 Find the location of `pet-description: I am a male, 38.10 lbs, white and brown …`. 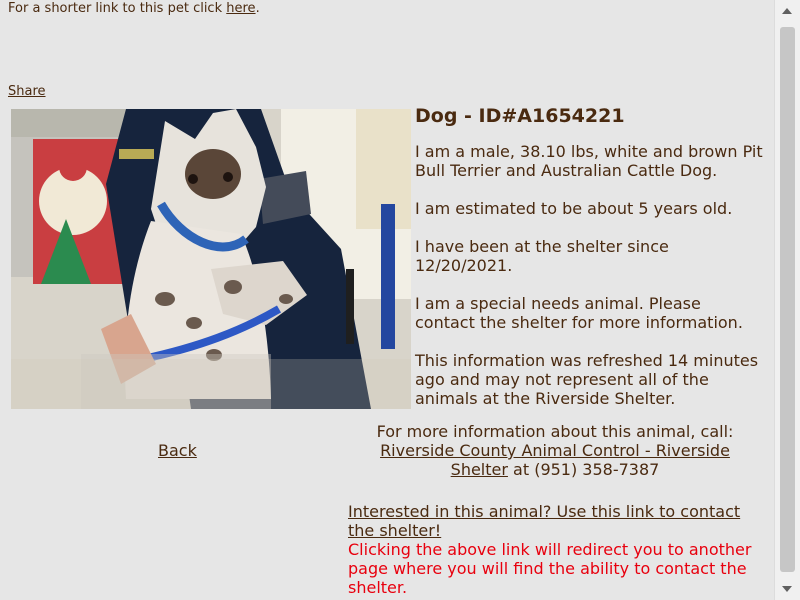

pet-description: I am a male, 38.10 lbs, white and brown … is located at coordinates (589, 161).